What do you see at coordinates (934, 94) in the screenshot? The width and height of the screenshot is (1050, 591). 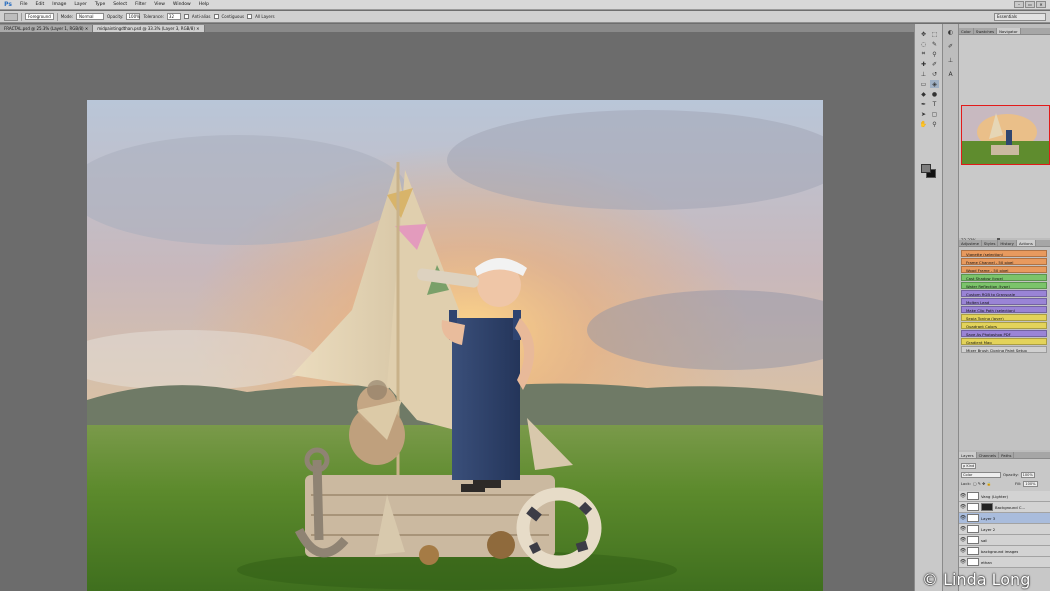 I see `dodge-tool-icon: ●` at bounding box center [934, 94].